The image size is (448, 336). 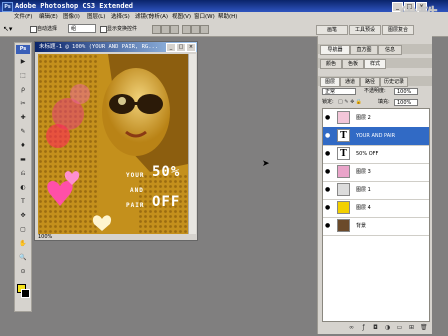 What do you see at coordinates (364, 50) in the screenshot?
I see `tab-histogram: 直方图` at bounding box center [364, 50].